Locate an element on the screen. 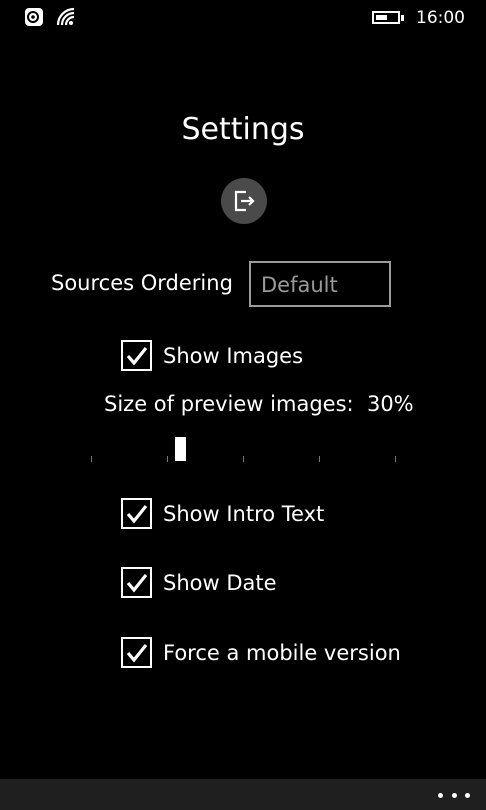 Image resolution: width=486 pixels, height=810 pixels. logout-icon is located at coordinates (244, 201).